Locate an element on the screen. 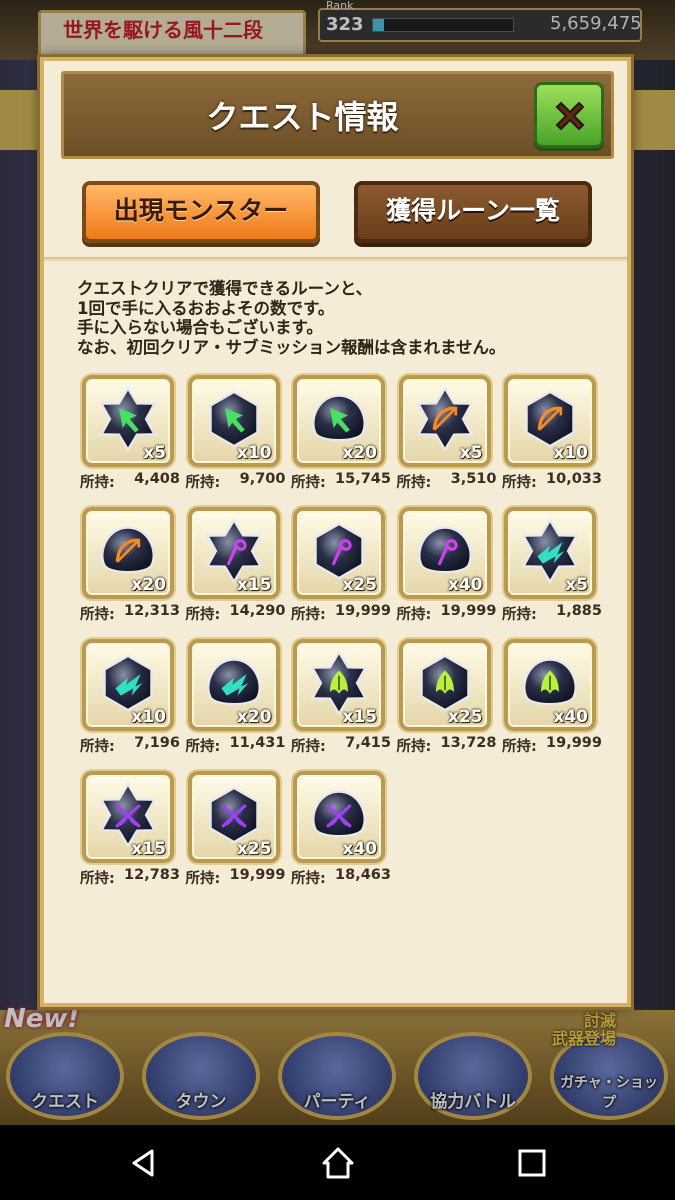  description-line: クエストクリアで獲得できるルーンと、 is located at coordinates (225, 288).